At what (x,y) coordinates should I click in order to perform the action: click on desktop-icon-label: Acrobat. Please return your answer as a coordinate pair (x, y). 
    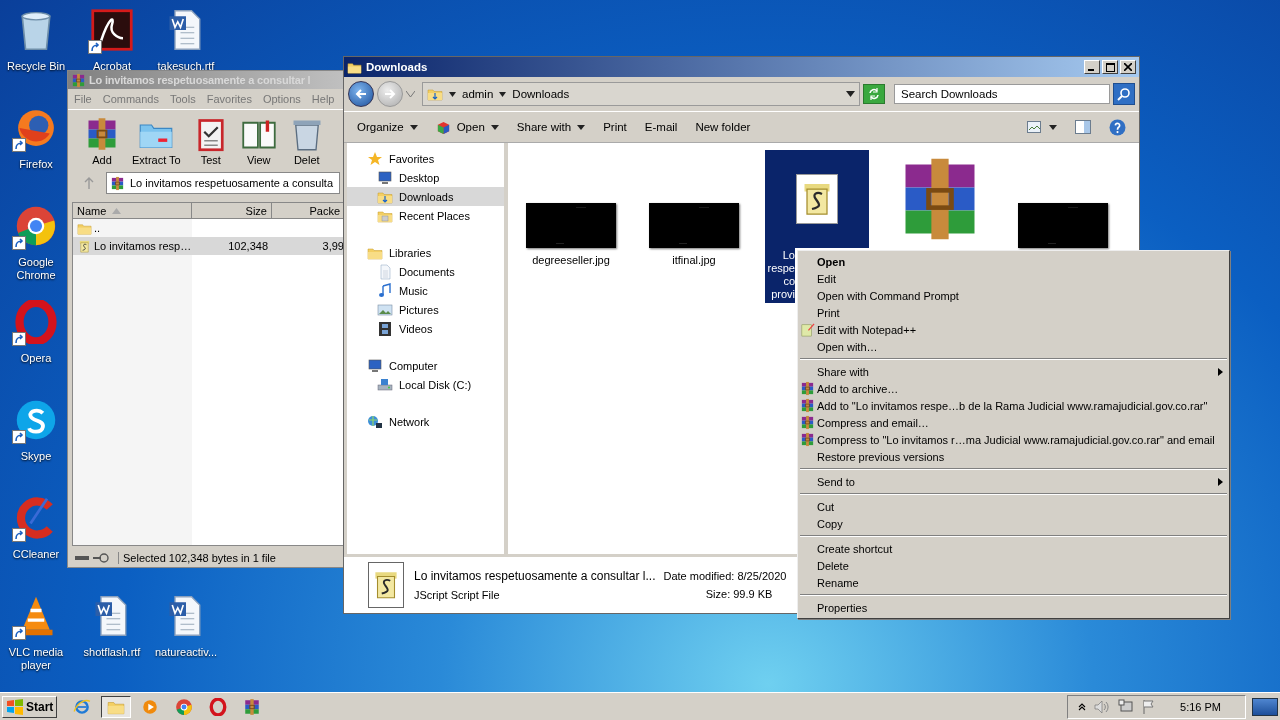
    Looking at the image, I should click on (112, 66).